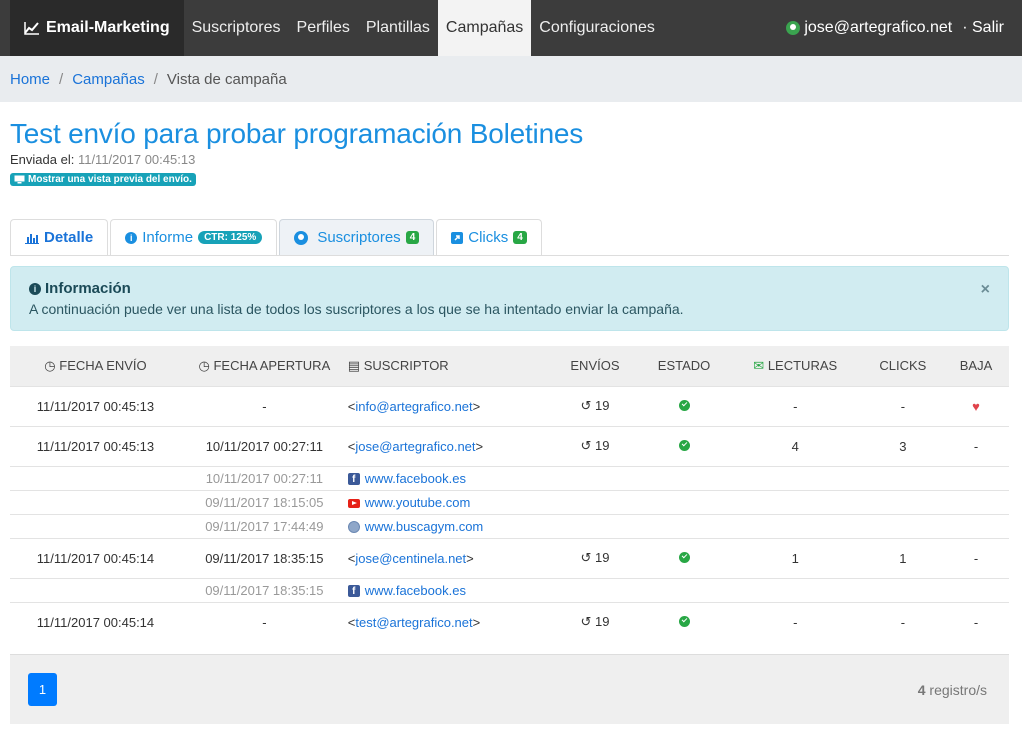 The image size is (1022, 756). Describe the element at coordinates (353, 503) in the screenshot. I see `youtube-icon` at that location.